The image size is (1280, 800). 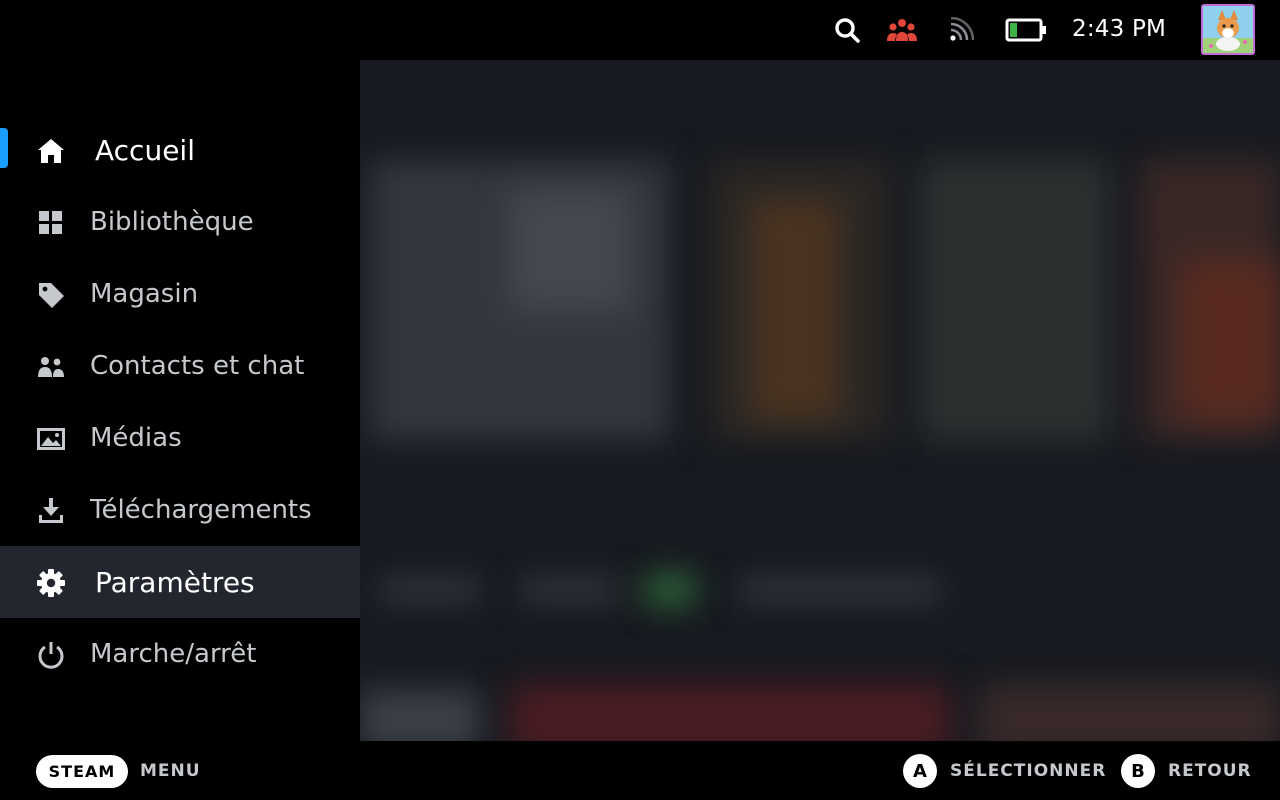 What do you see at coordinates (136, 438) in the screenshot?
I see `menu-item-label: Médias` at bounding box center [136, 438].